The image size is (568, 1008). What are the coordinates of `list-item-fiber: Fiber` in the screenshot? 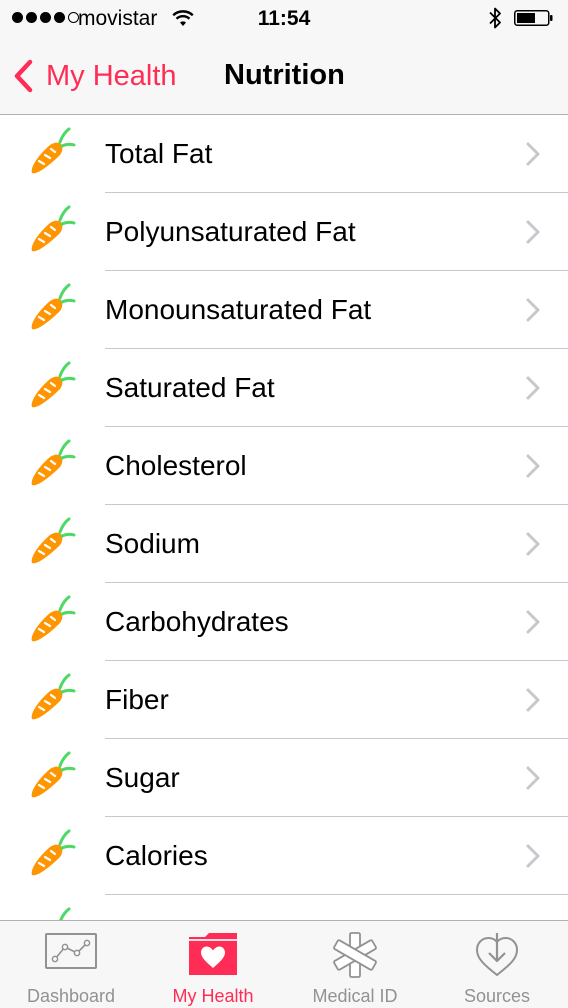 It's located at (284, 700).